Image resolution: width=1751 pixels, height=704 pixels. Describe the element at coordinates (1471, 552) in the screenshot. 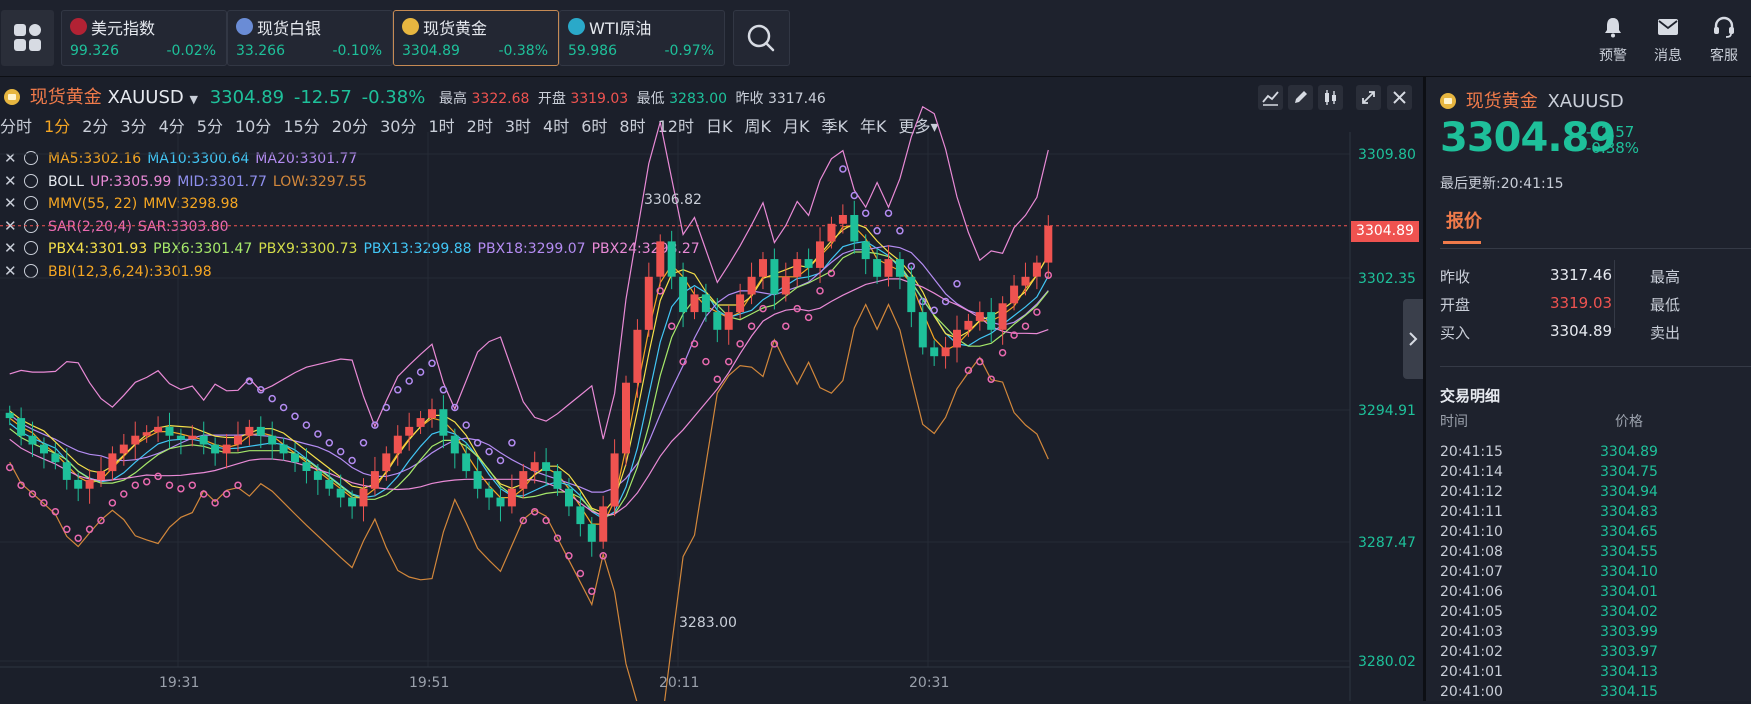

I see `trade-time: 20:41:08` at that location.